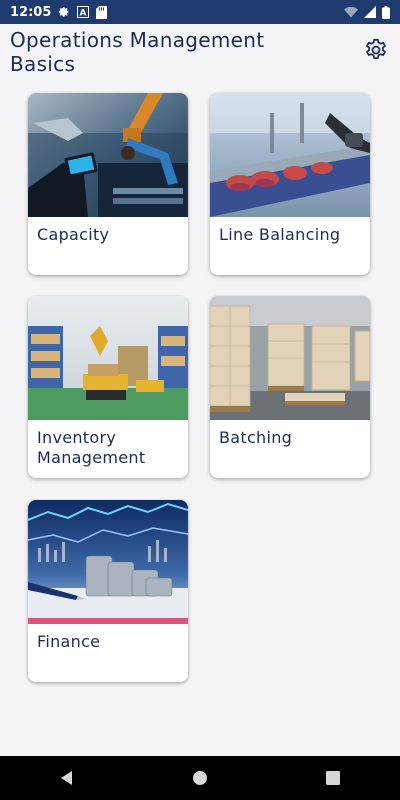 This screenshot has height=800, width=400. Describe the element at coordinates (386, 12) in the screenshot. I see `battery-icon` at that location.